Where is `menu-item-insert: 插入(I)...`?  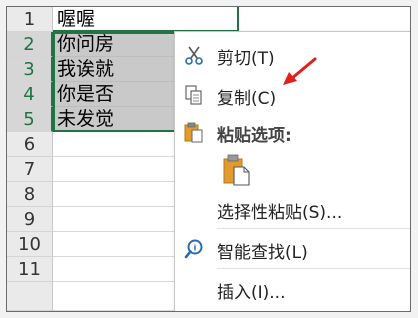
menu-item-insert: 插入(I)... is located at coordinates (292, 289).